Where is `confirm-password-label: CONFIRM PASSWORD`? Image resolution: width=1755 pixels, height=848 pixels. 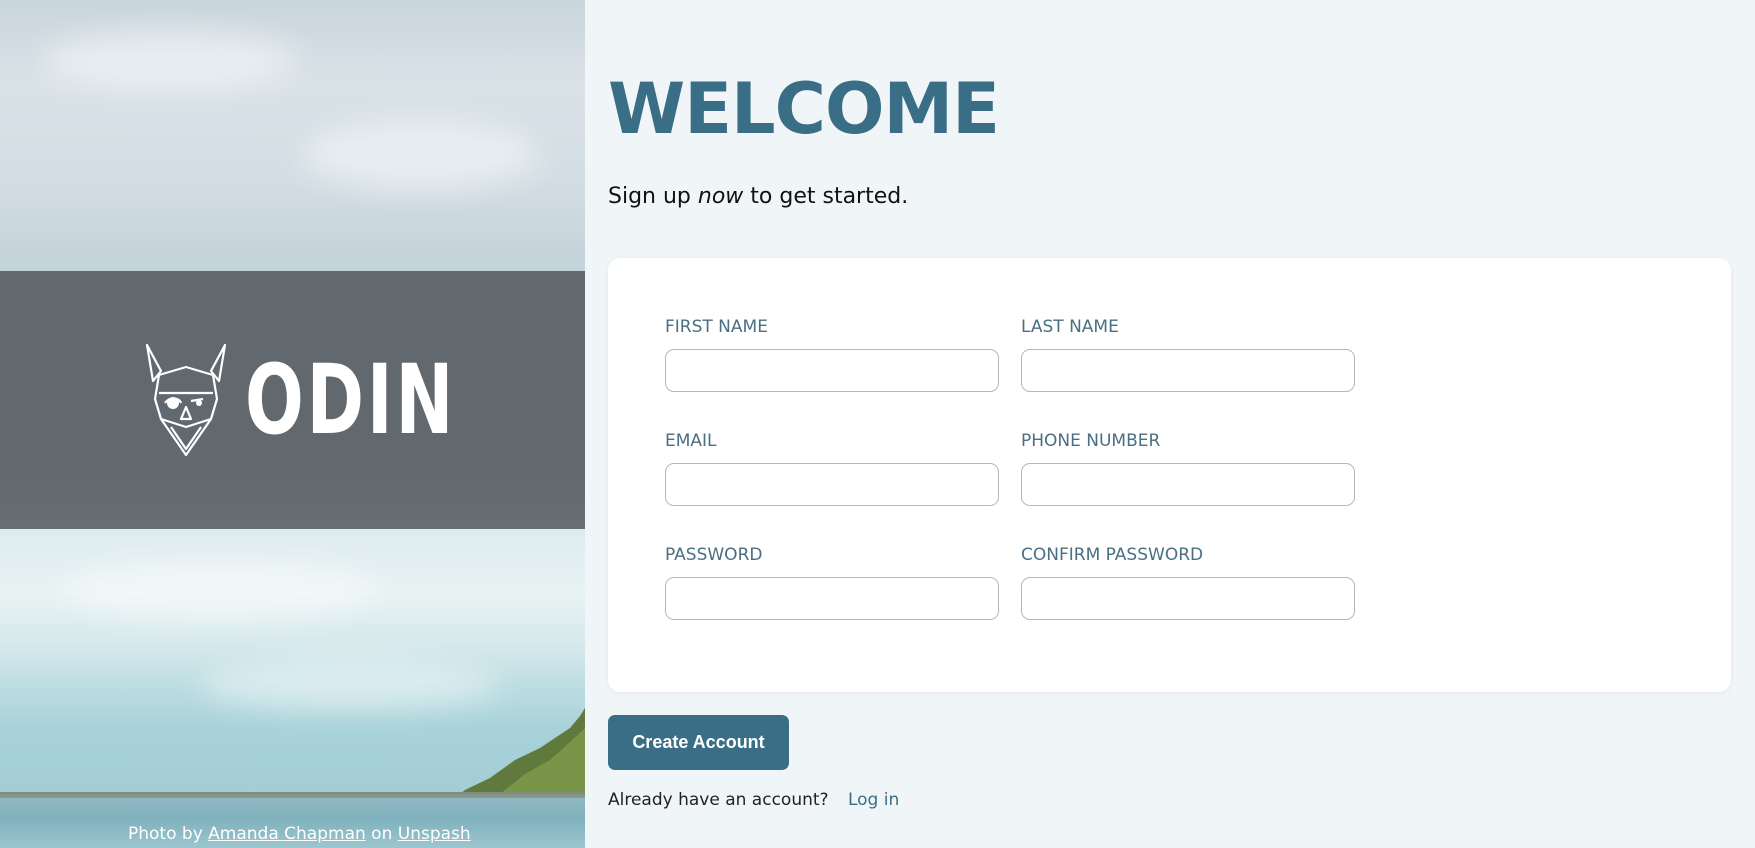 confirm-password-label: CONFIRM PASSWORD is located at coordinates (1112, 555).